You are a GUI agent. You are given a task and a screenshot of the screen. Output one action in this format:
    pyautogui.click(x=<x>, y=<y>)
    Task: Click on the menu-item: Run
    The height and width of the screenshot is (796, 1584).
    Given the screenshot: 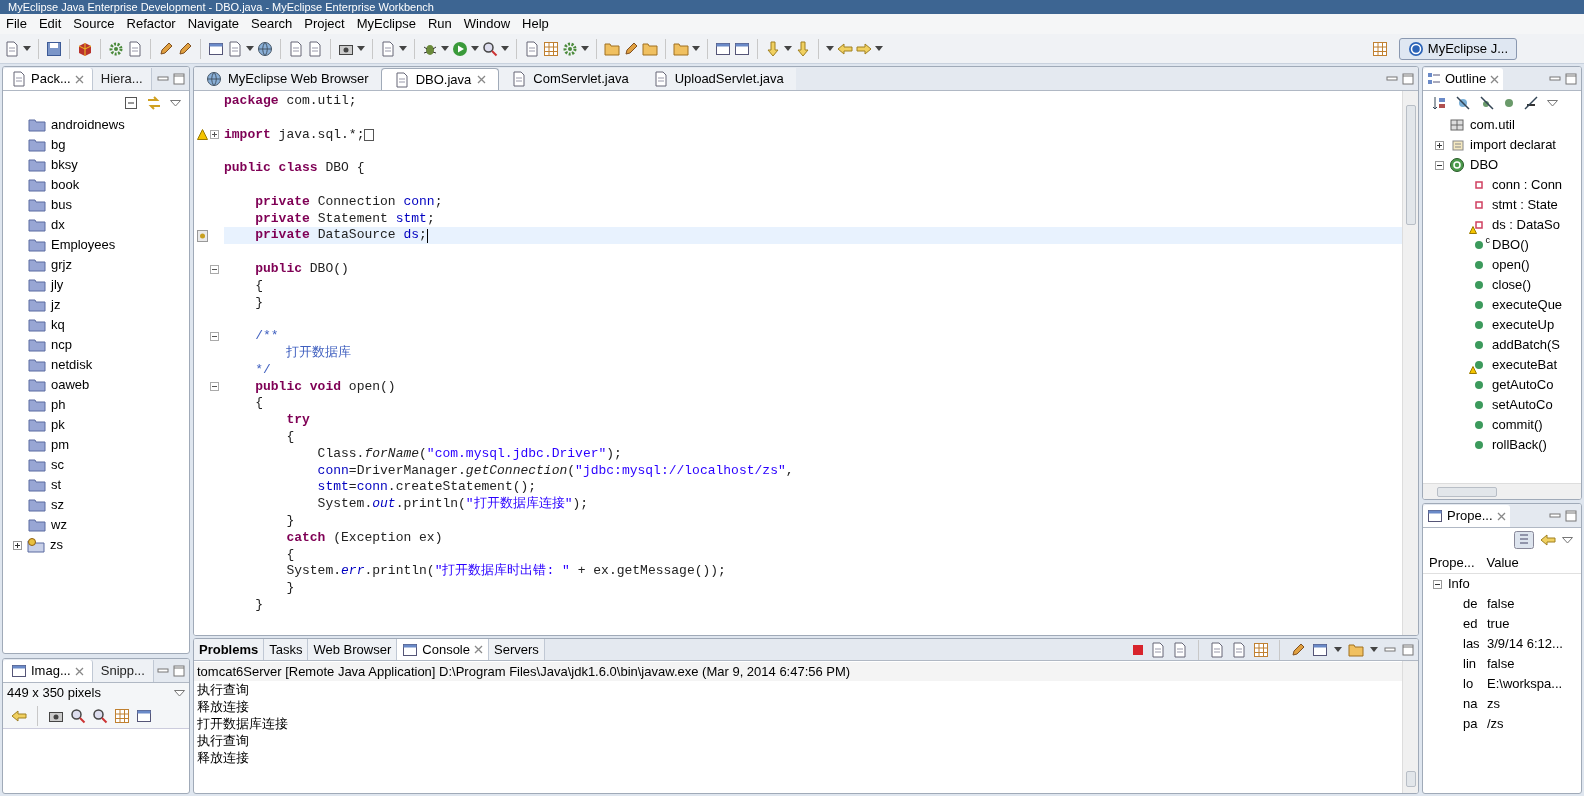 What is the action you would take?
    pyautogui.click(x=439, y=24)
    